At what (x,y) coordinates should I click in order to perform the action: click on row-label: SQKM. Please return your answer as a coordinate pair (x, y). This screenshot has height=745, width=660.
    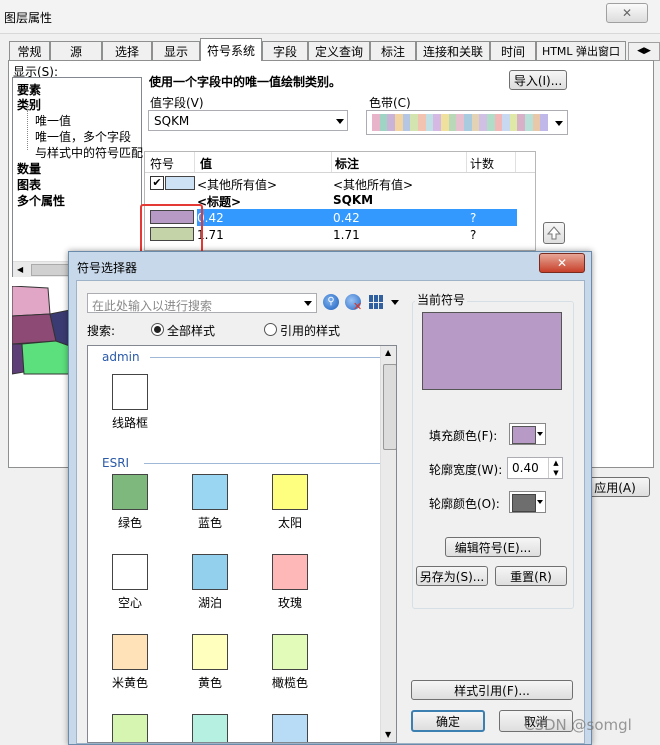
    Looking at the image, I should click on (353, 200).